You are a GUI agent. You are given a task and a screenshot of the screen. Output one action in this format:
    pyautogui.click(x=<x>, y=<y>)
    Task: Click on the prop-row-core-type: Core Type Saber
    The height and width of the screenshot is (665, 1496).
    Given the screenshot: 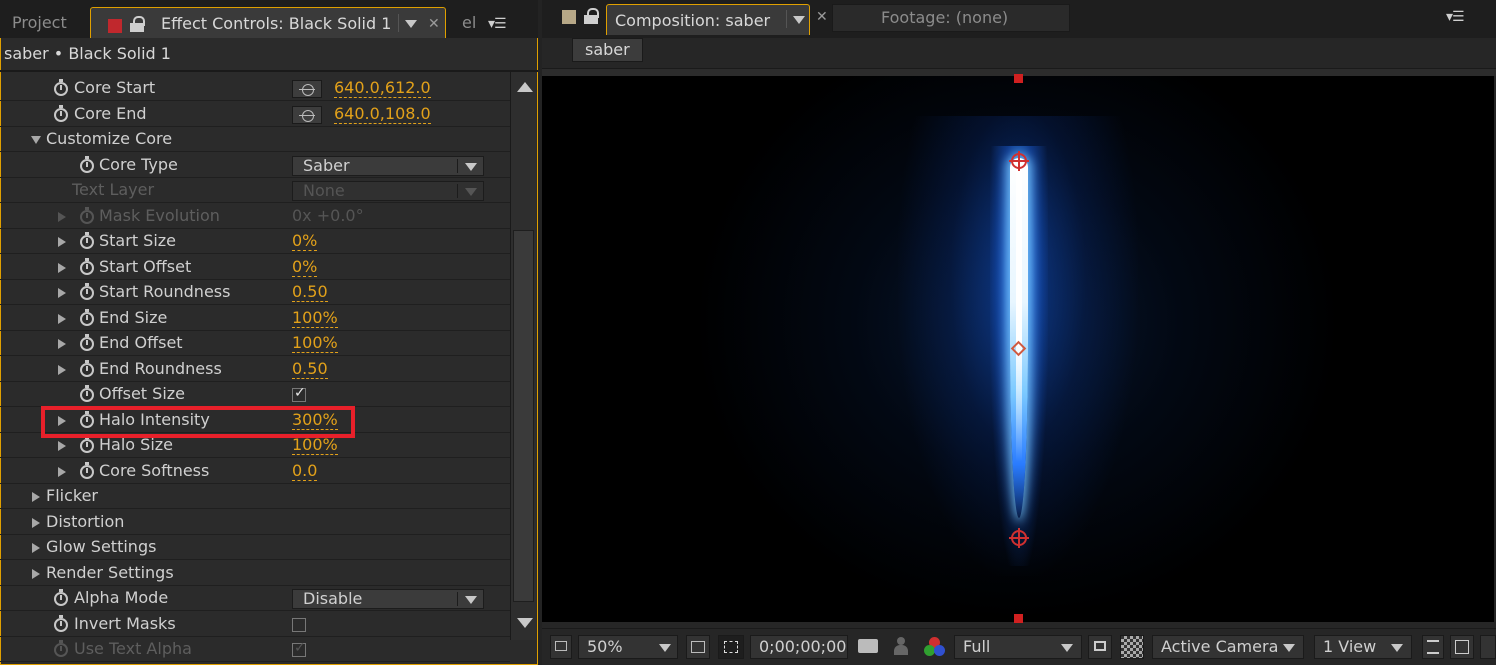 What is the action you would take?
    pyautogui.click(x=255, y=165)
    